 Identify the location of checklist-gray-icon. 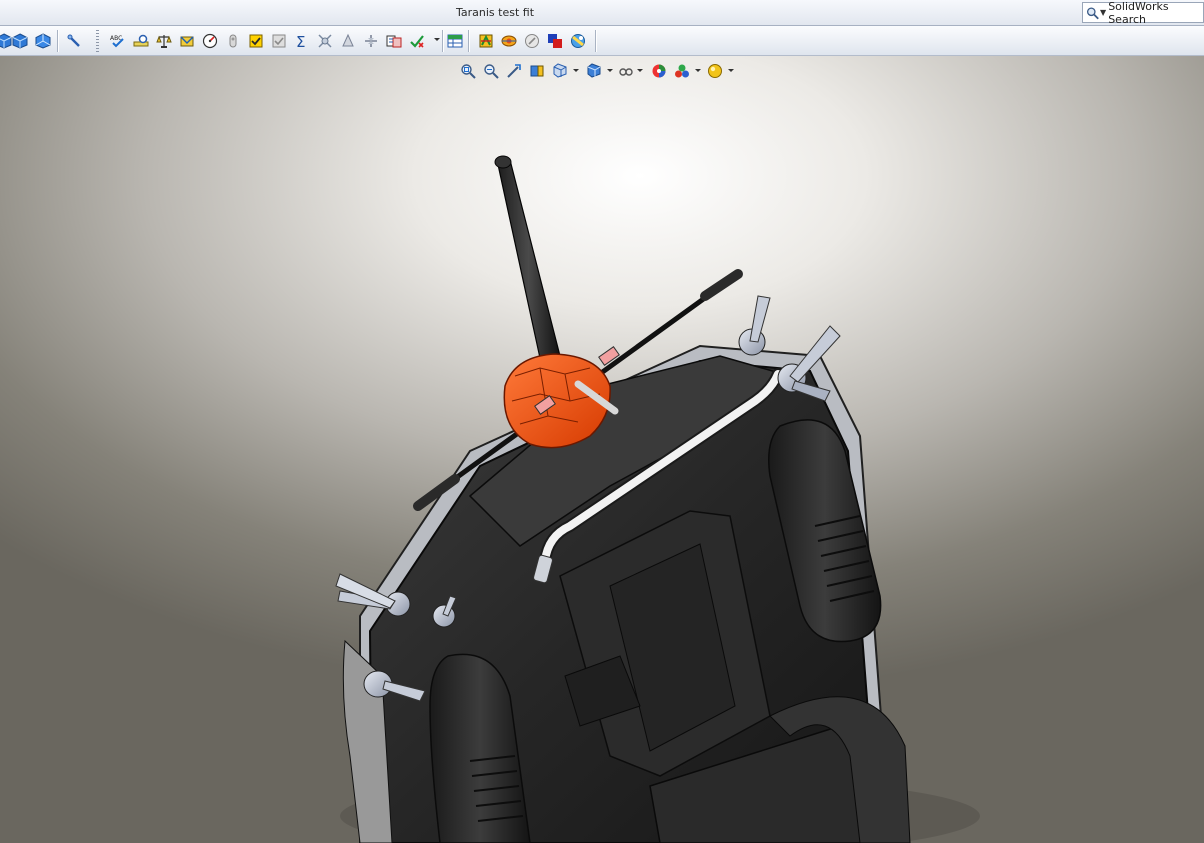
(279, 41).